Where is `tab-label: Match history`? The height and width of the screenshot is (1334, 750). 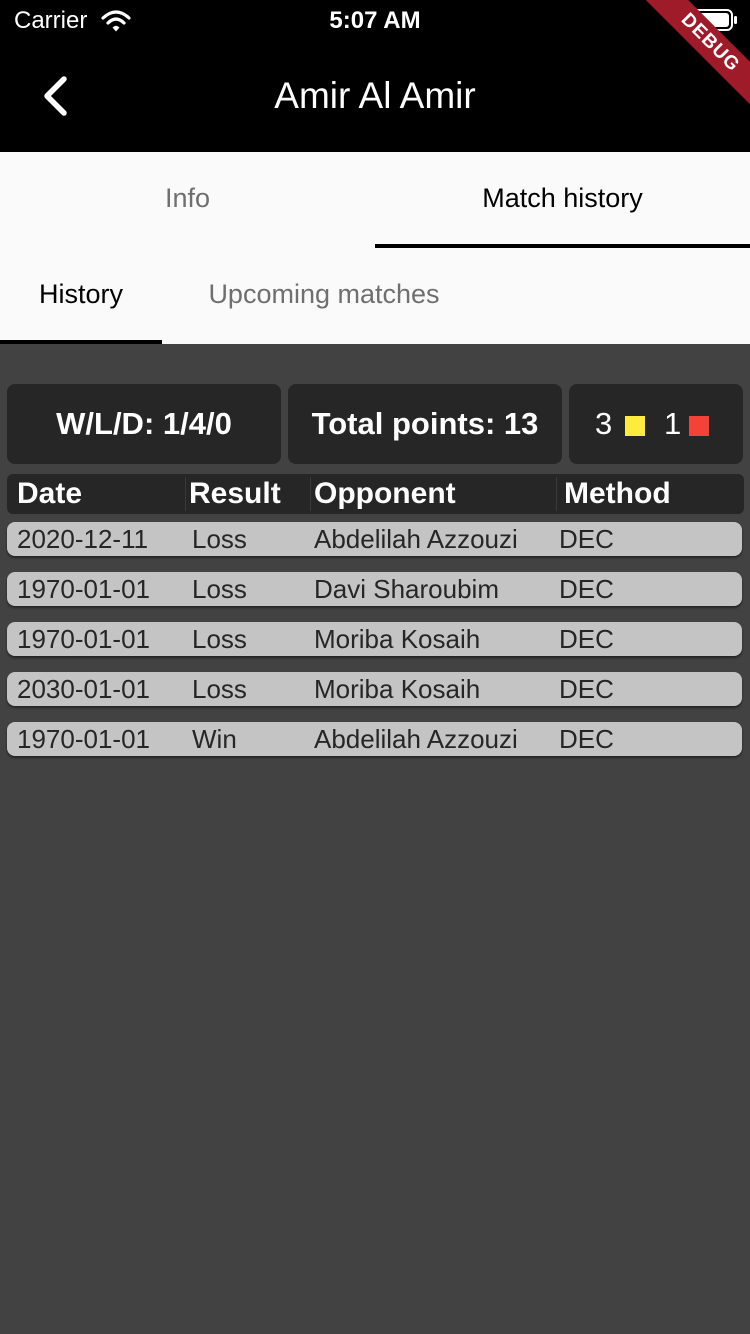
tab-label: Match history is located at coordinates (562, 198).